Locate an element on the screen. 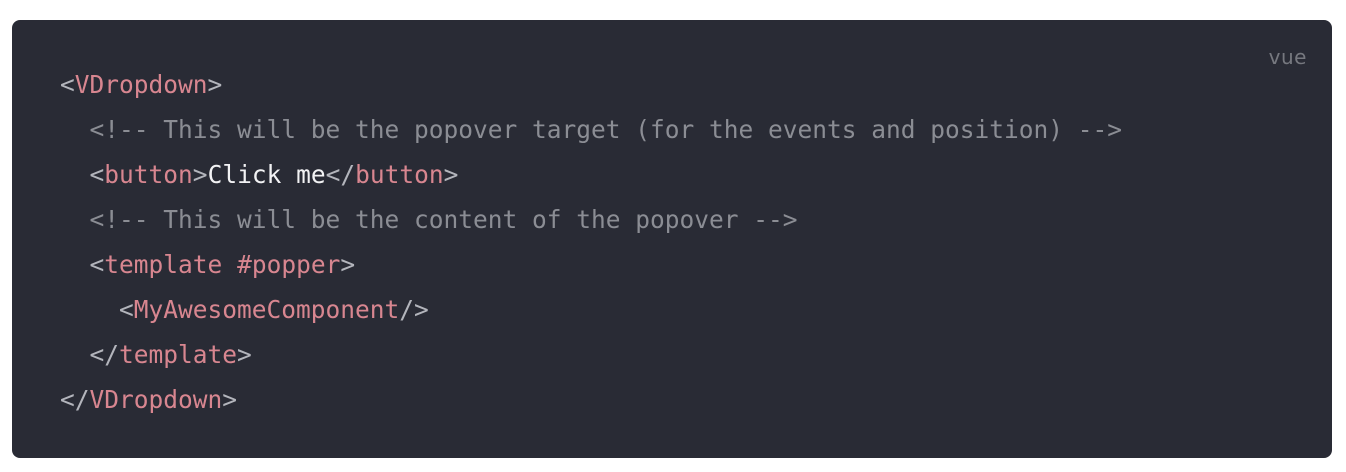 The width and height of the screenshot is (1346, 472). code-line: <MyAwesomeComponent/> is located at coordinates (591, 309).